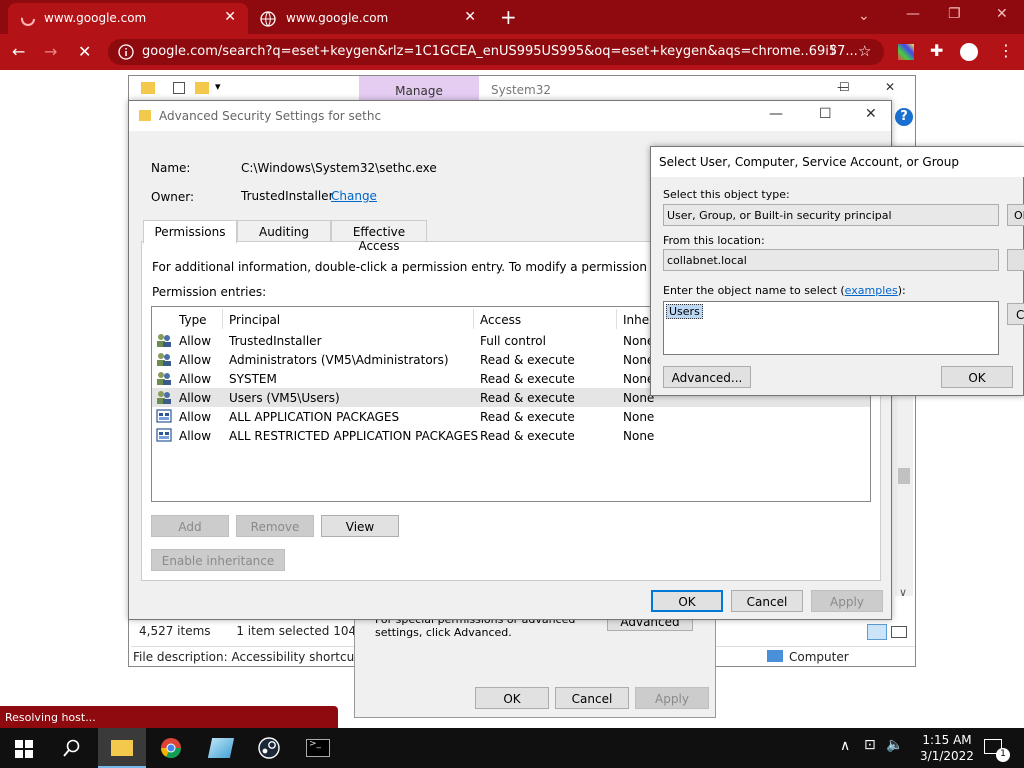 The height and width of the screenshot is (768, 1024). Describe the element at coordinates (269, 748) in the screenshot. I see `steam-icon` at that location.